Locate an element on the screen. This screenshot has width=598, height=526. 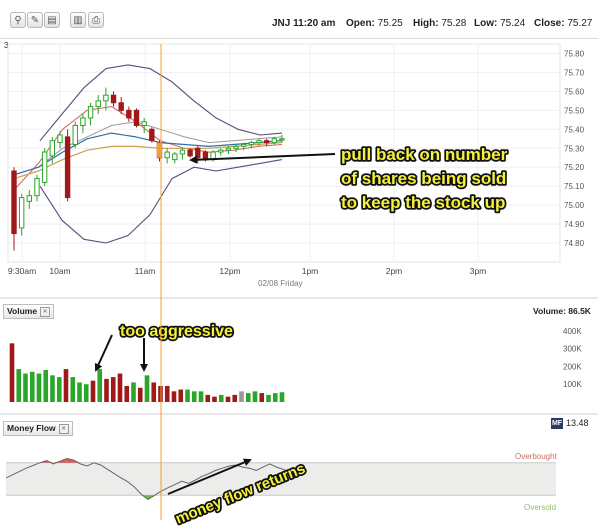
candles is located at coordinates (148, 169).